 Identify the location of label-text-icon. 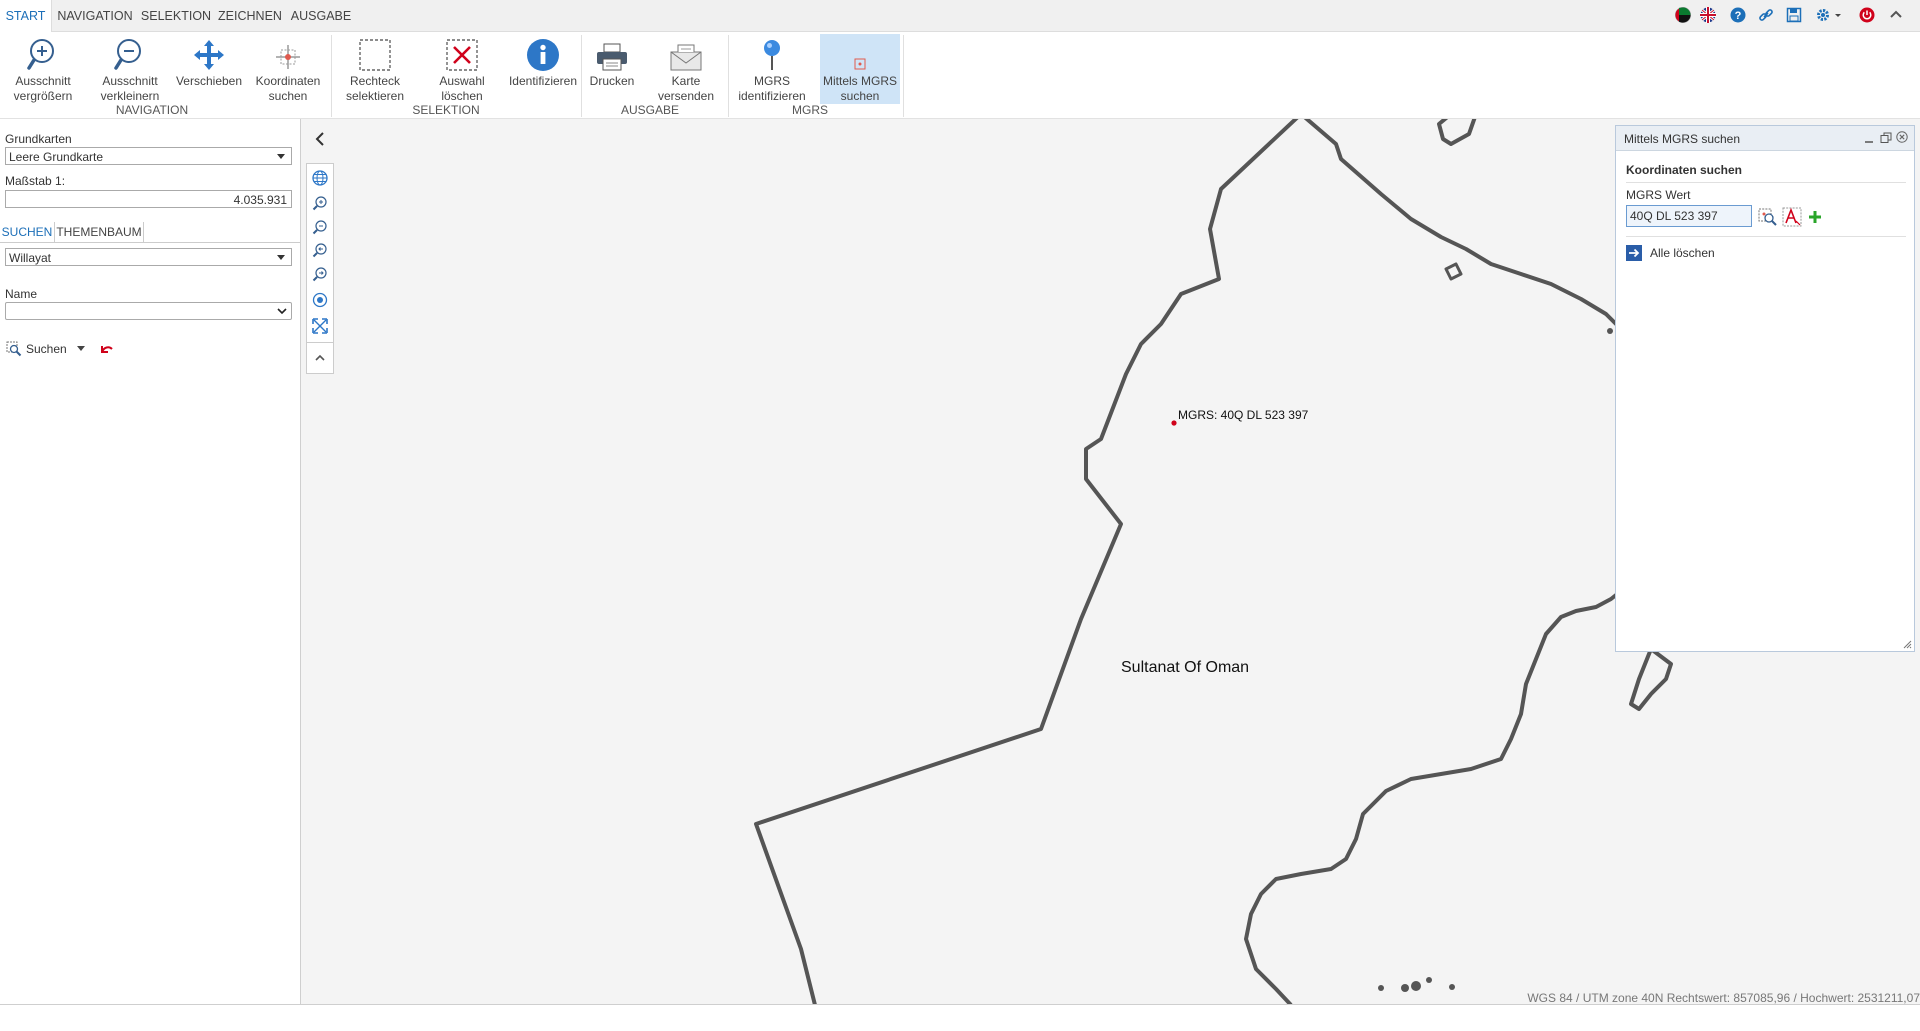
(1792, 217).